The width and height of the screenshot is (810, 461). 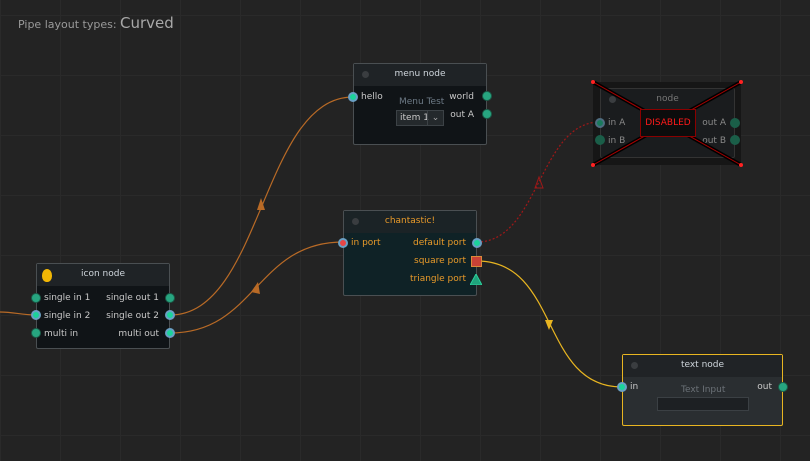 I want to click on node-title: icon node, so click(x=103, y=274).